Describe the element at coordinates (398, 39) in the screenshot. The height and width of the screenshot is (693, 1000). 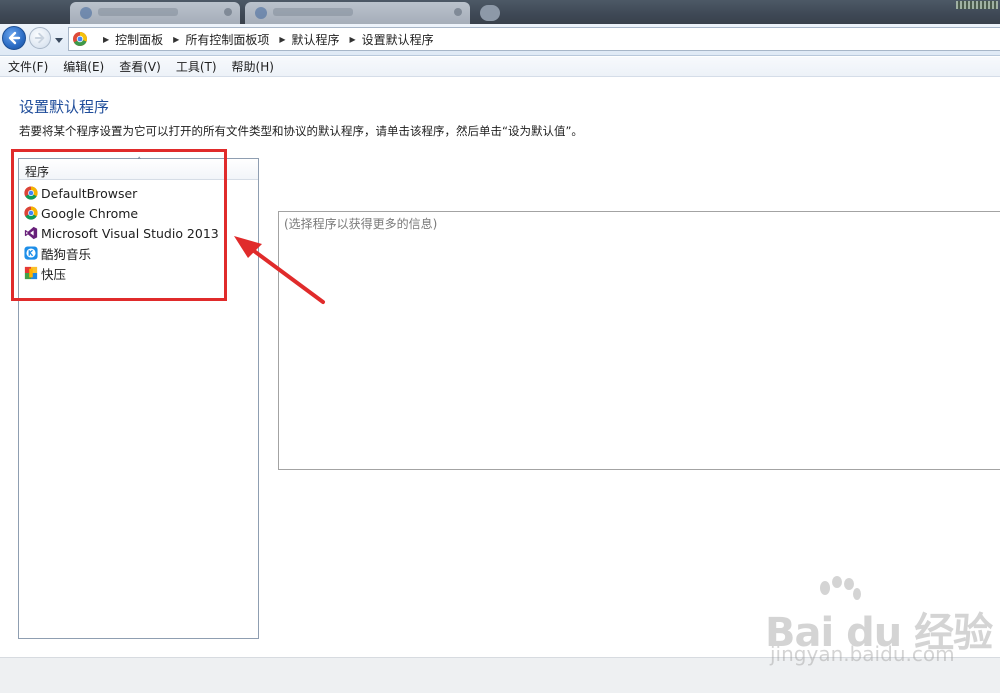
I see `breadcrumb-item: 设置默认程序` at that location.